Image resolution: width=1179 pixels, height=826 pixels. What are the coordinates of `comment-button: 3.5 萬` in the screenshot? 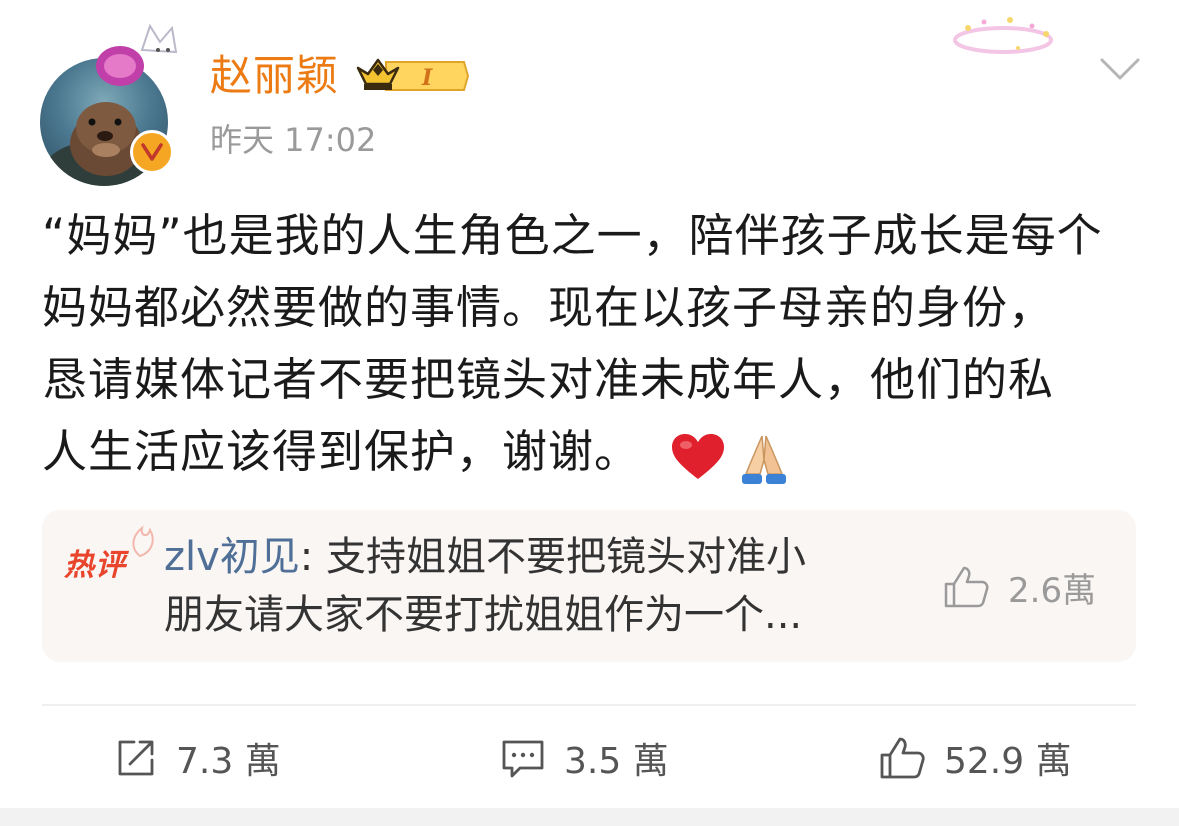 It's located at (584, 758).